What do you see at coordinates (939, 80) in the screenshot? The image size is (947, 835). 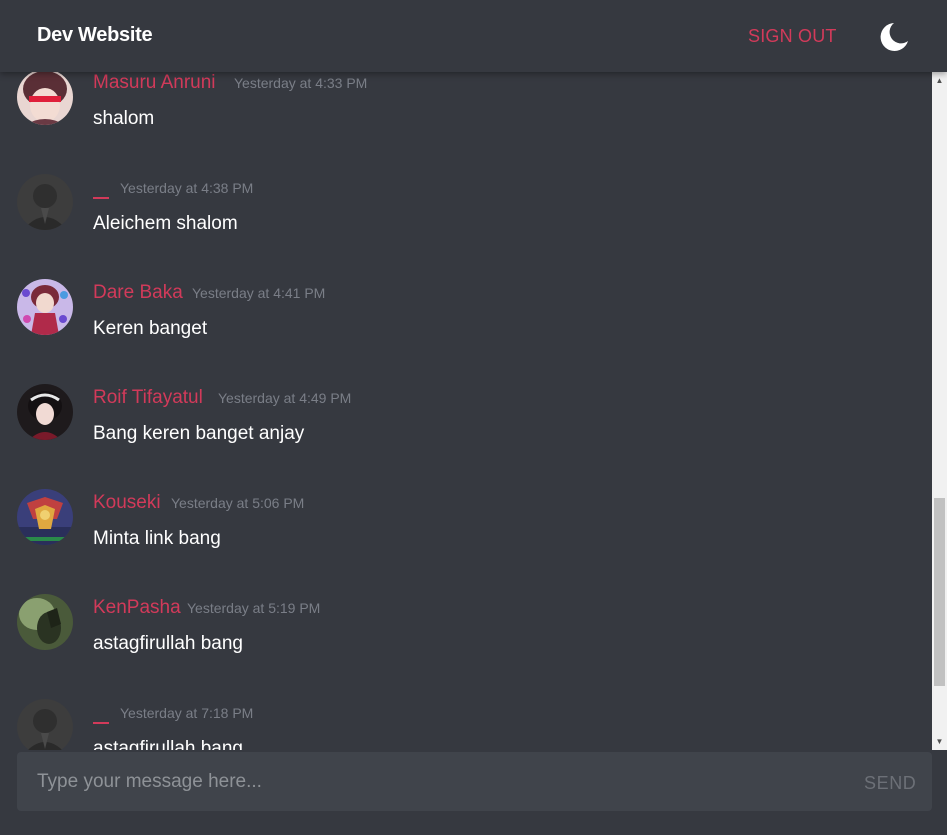 I see `scroll-up-icon: ▲` at bounding box center [939, 80].